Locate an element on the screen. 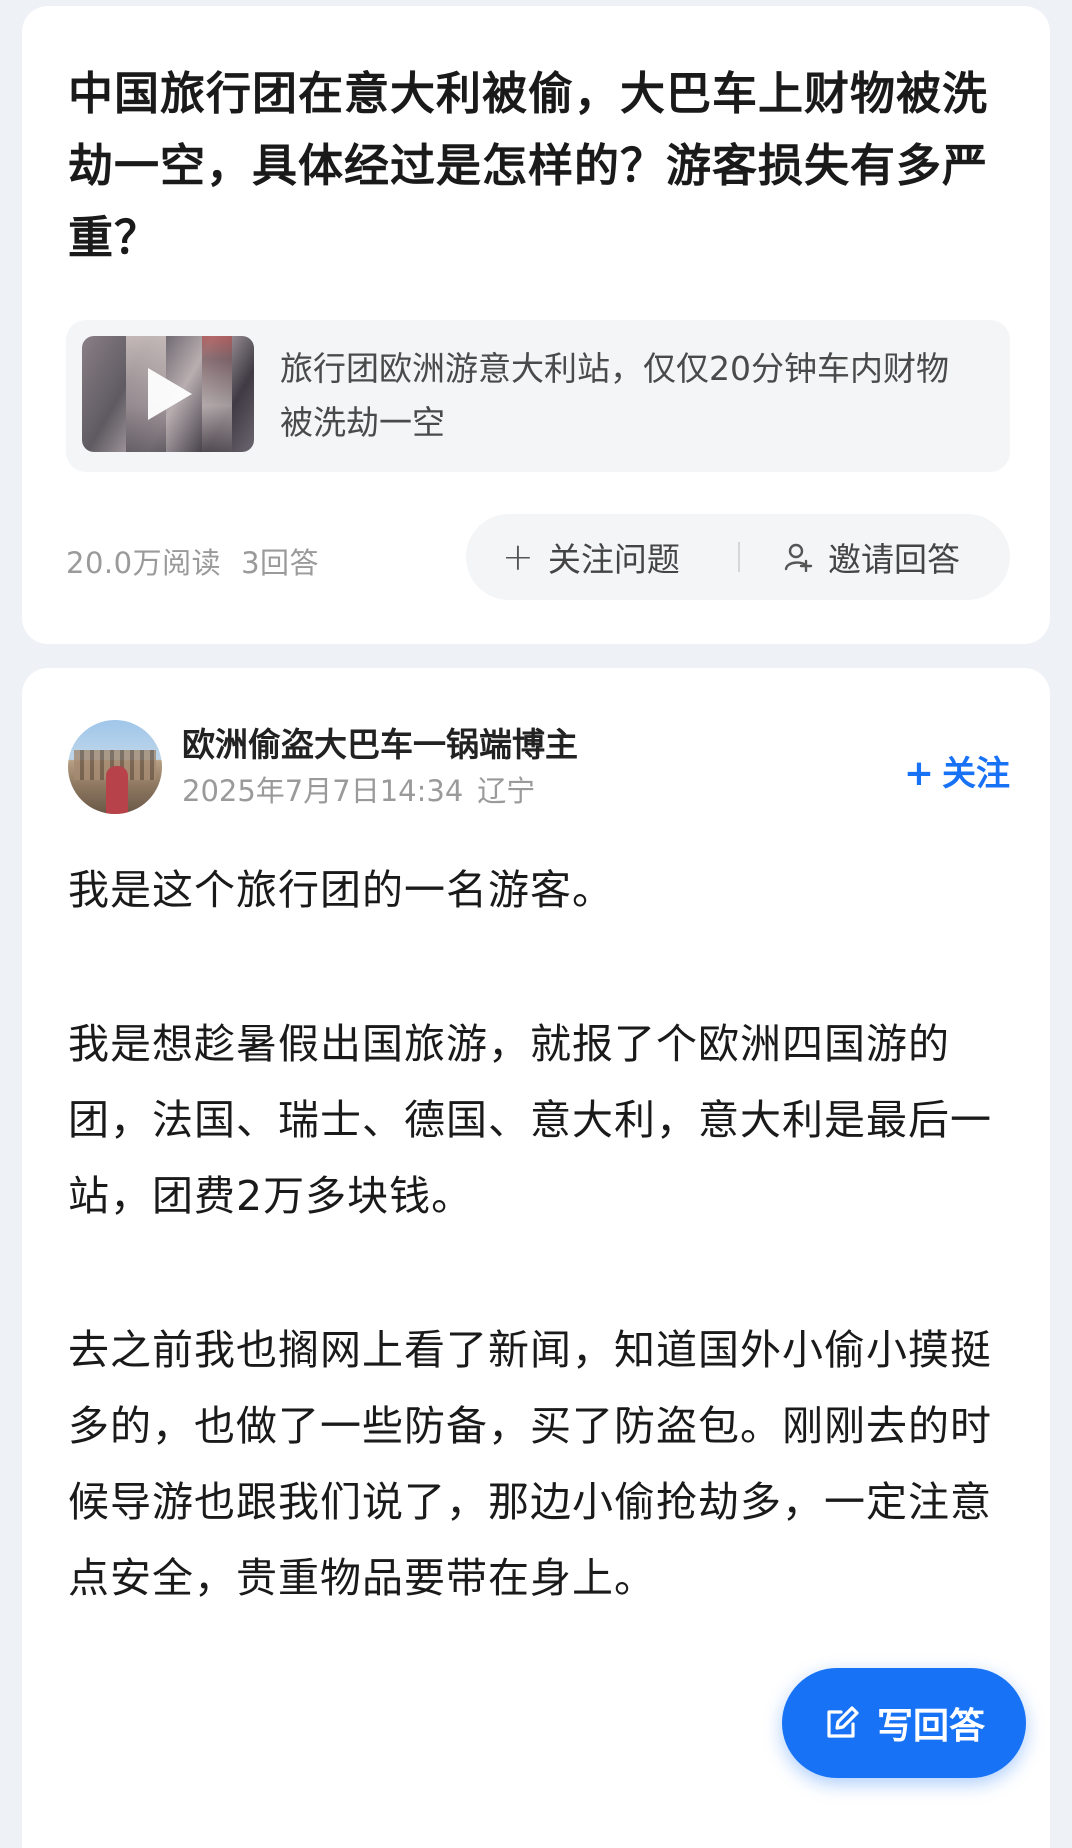 This screenshot has width=1072, height=1848. write-answer-button: 写回答 is located at coordinates (904, 1723).